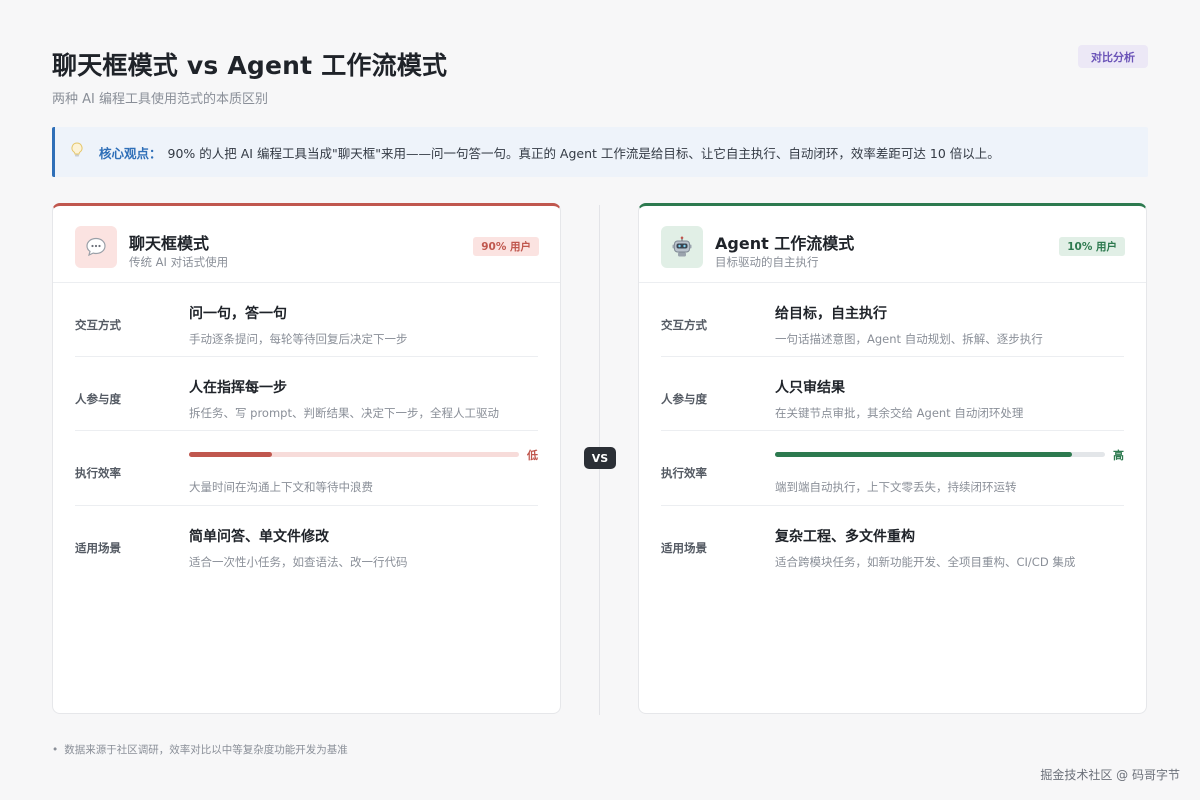 This screenshot has width=1200, height=800. I want to click on row-heading: 给目标，自主执行, so click(831, 314).